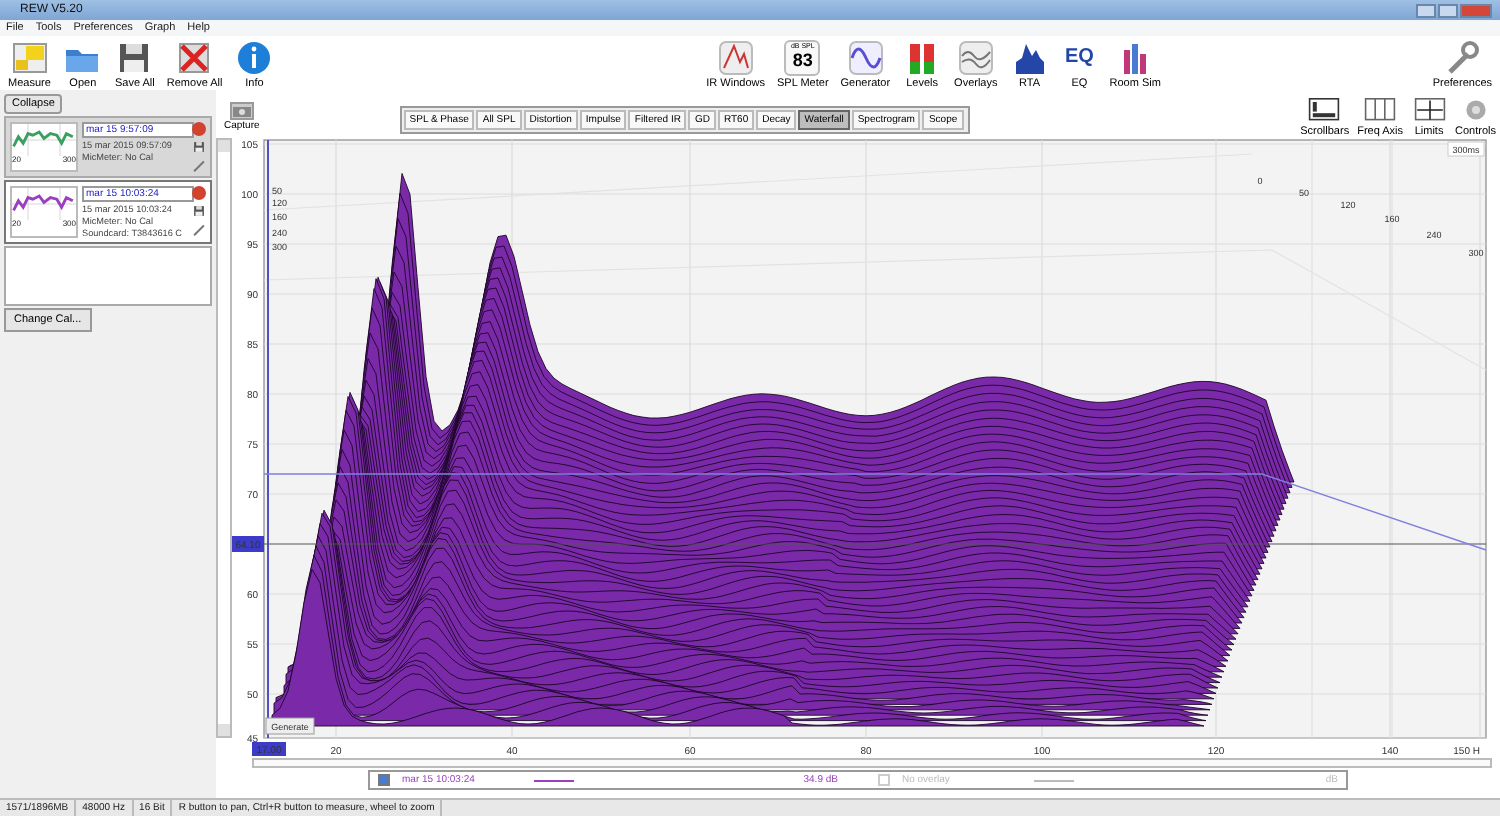 This screenshot has width=1500, height=816. What do you see at coordinates (1476, 10) in the screenshot?
I see `close-button` at bounding box center [1476, 10].